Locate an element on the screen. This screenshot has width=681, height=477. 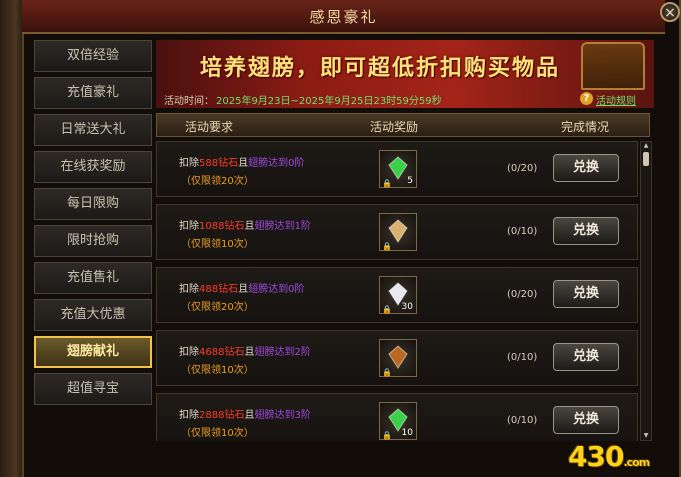
requirement-text: 扣除488钻石且翅膀达到0阶 is located at coordinates (241, 287).